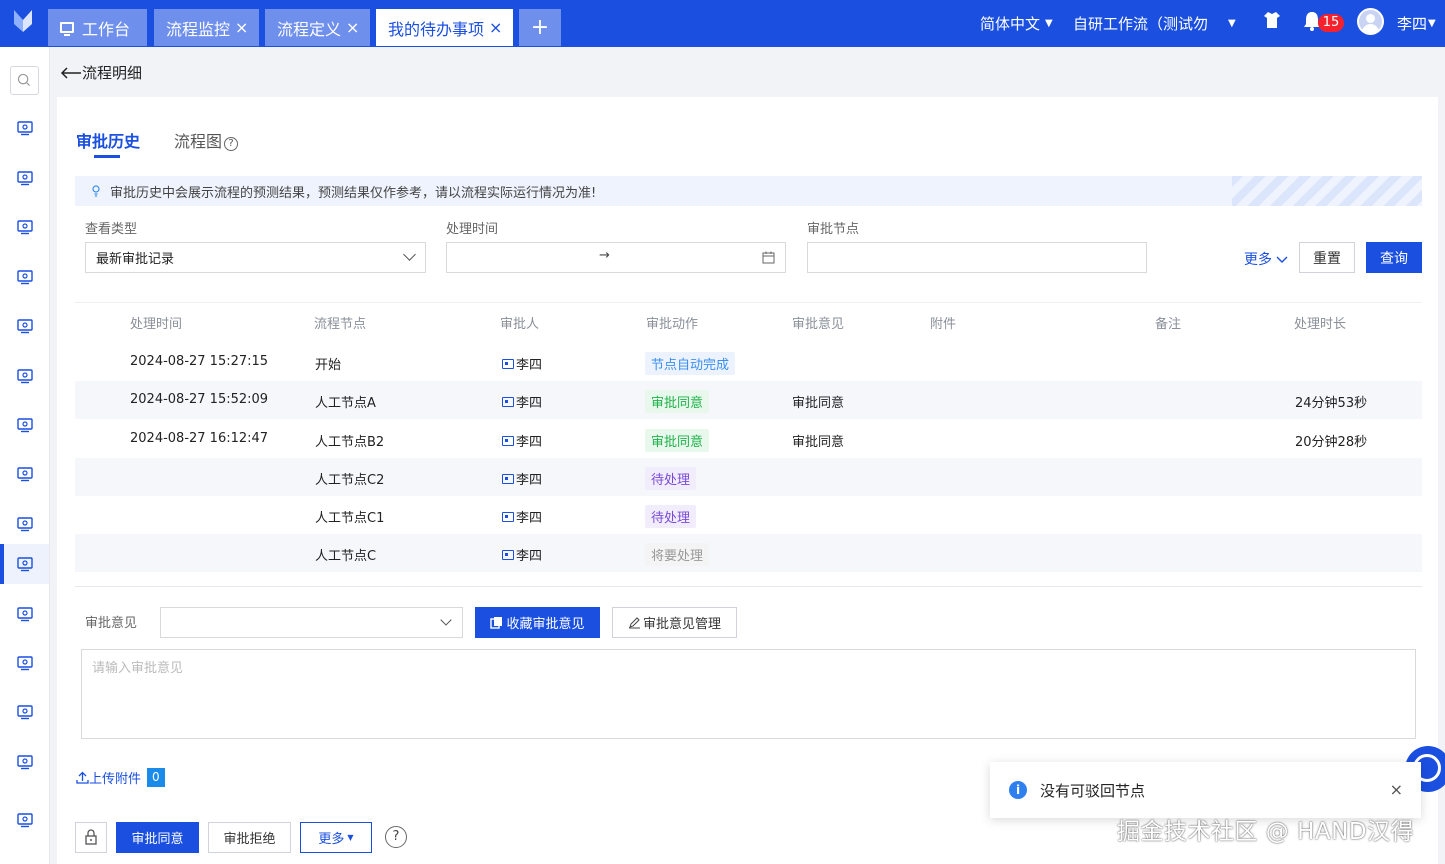  I want to click on opinion-textarea: 请输入审批意见, so click(748, 694).